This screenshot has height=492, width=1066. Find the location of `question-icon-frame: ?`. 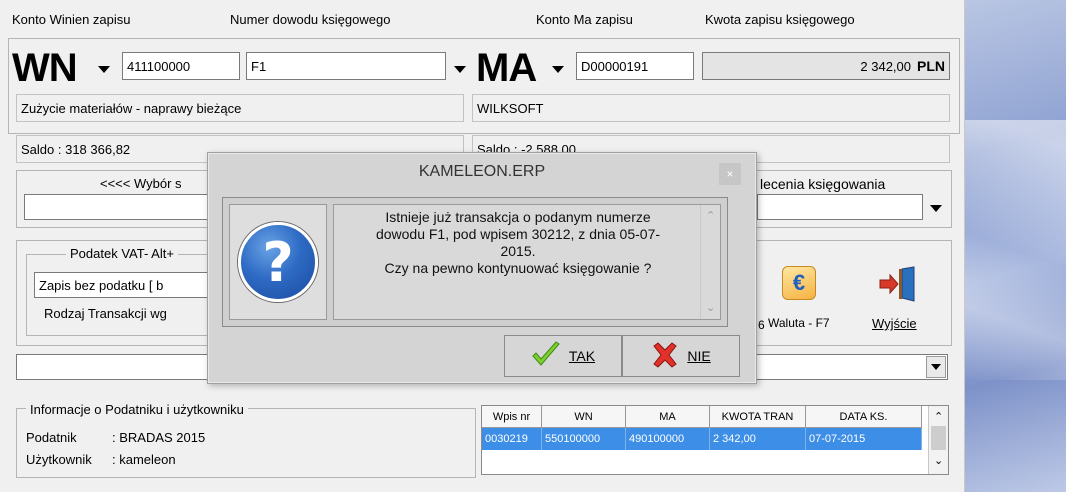

question-icon-frame: ? is located at coordinates (278, 262).